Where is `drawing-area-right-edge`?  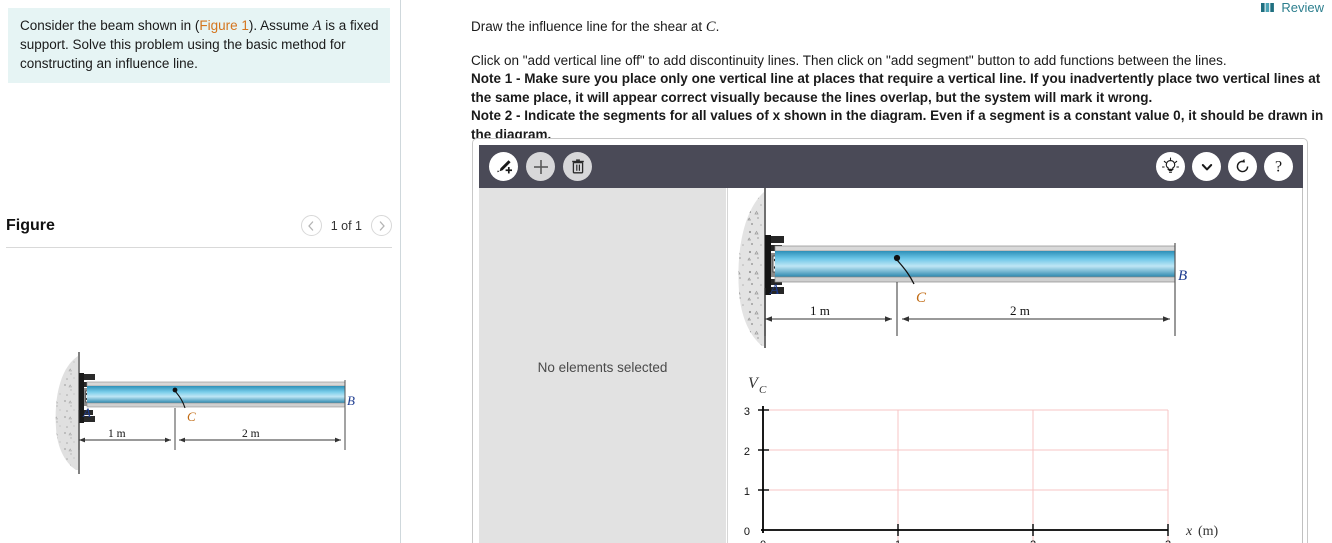 drawing-area-right-edge is located at coordinates (1302, 365).